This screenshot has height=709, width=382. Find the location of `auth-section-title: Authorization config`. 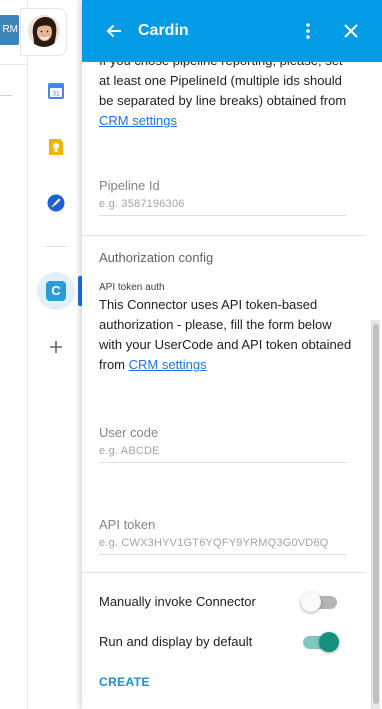

auth-section-title: Authorization config is located at coordinates (156, 257).